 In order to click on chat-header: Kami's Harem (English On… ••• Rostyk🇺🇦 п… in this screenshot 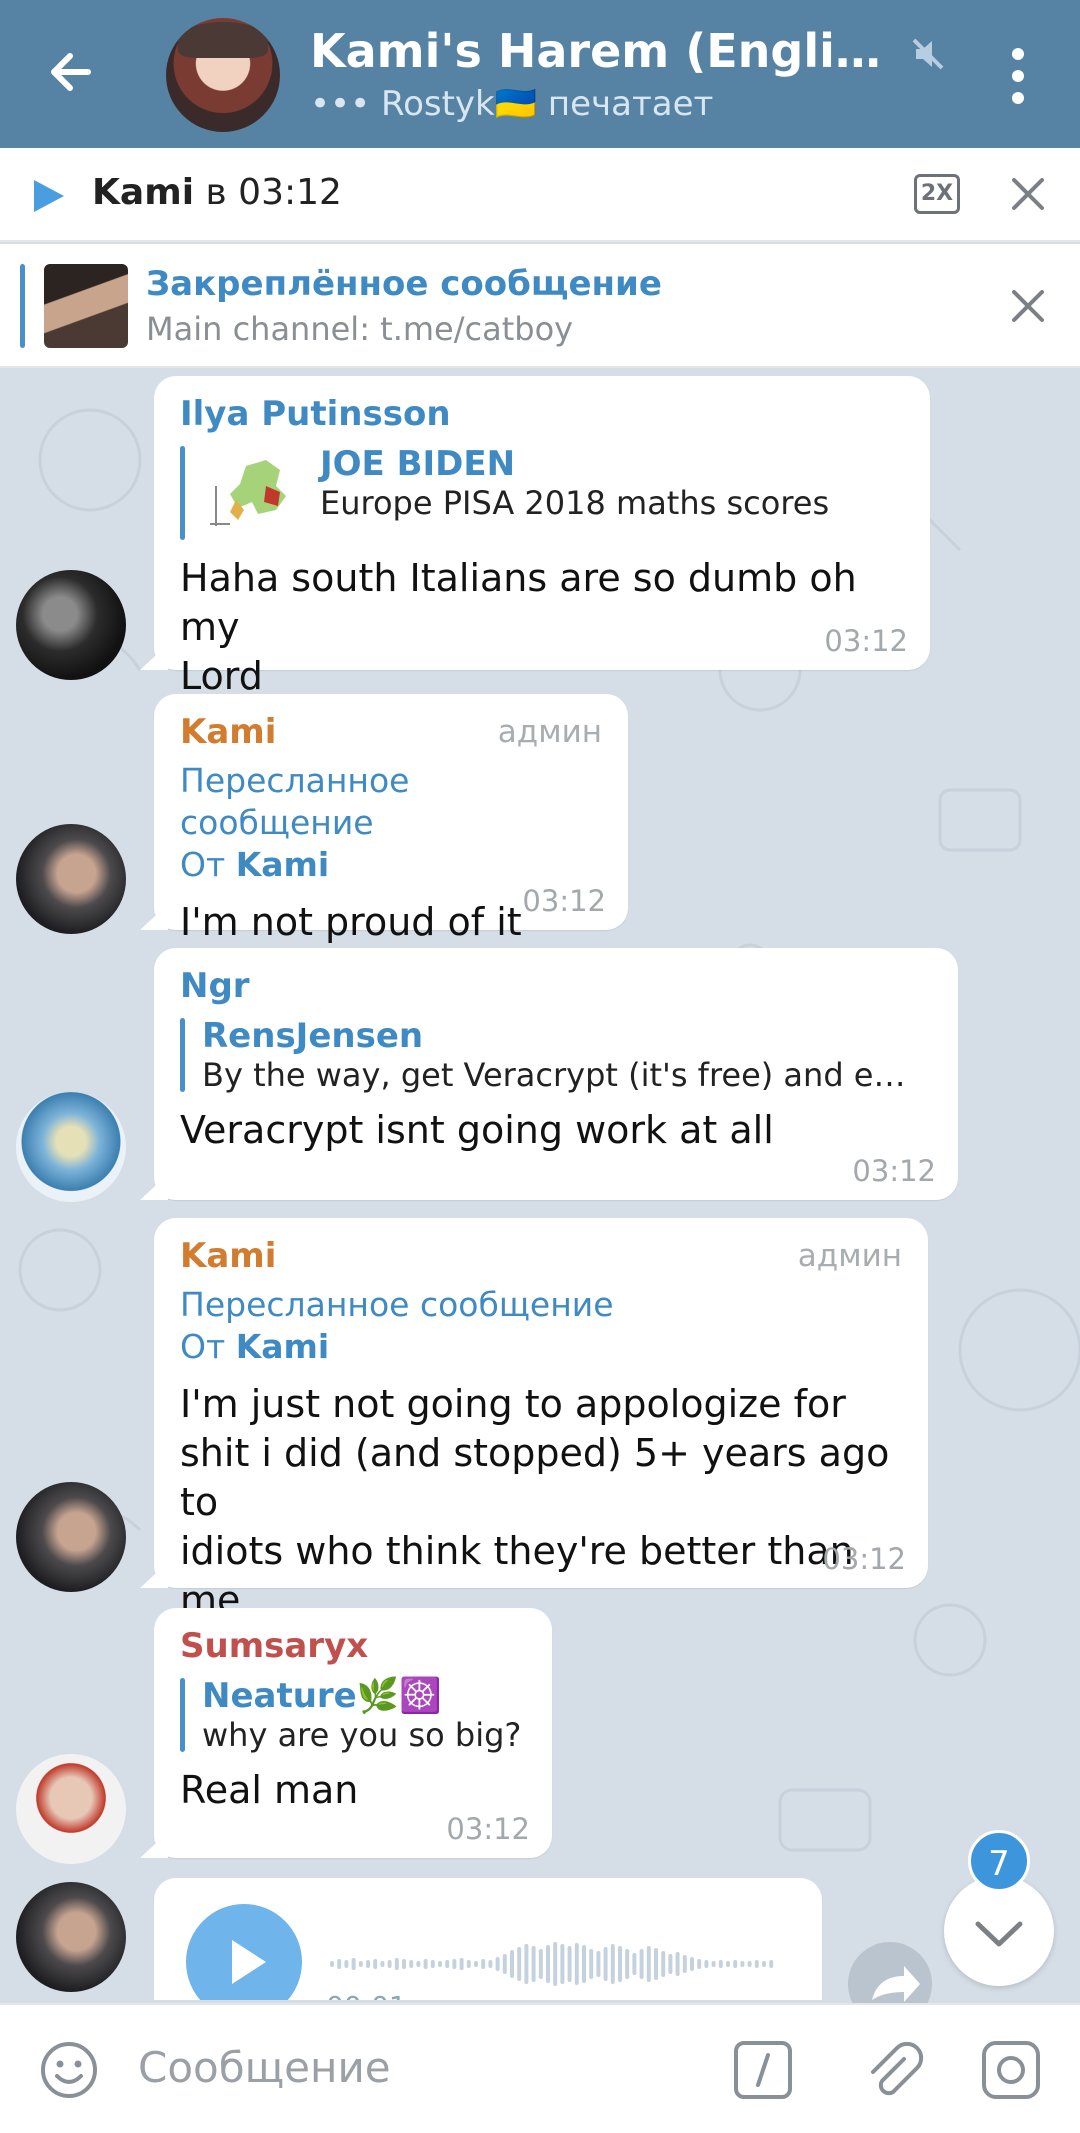, I will do `click(540, 74)`.